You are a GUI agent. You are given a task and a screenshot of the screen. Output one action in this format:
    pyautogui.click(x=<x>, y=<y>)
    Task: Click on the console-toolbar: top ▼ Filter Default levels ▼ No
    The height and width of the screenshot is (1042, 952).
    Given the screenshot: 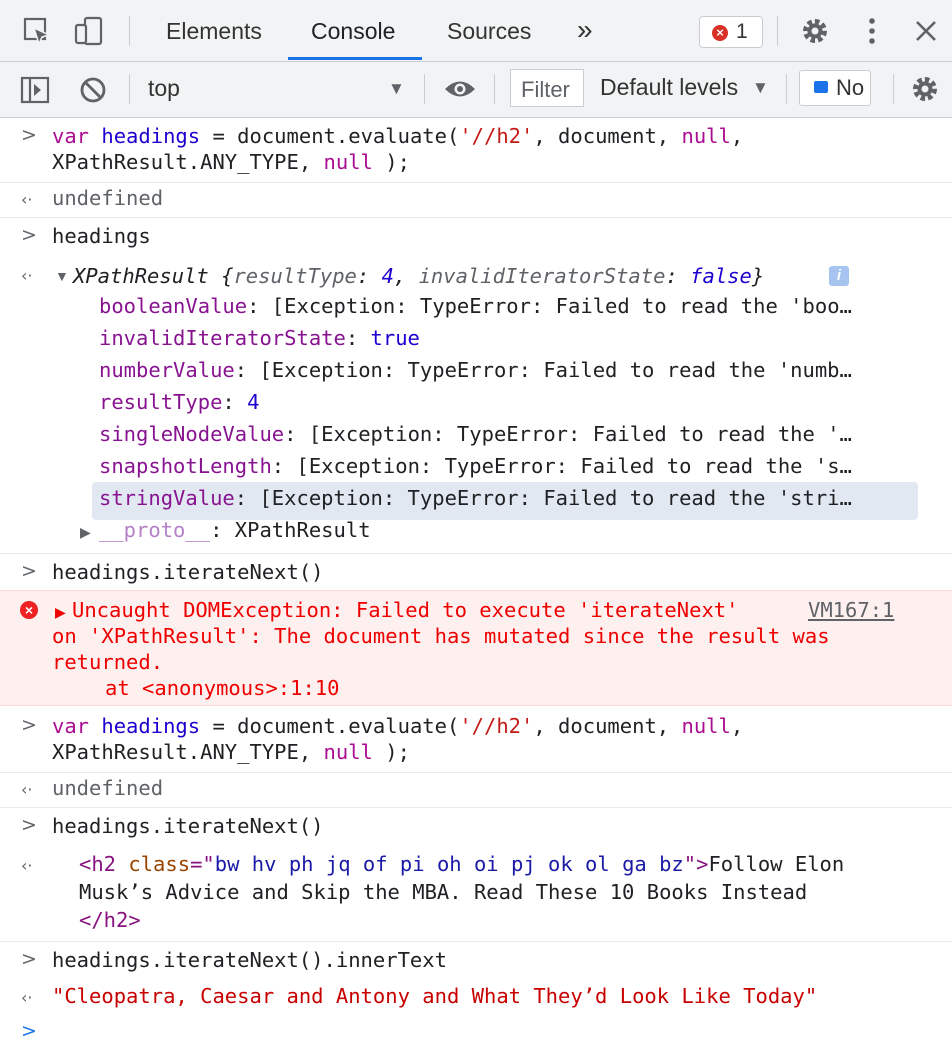 What is the action you would take?
    pyautogui.click(x=476, y=90)
    